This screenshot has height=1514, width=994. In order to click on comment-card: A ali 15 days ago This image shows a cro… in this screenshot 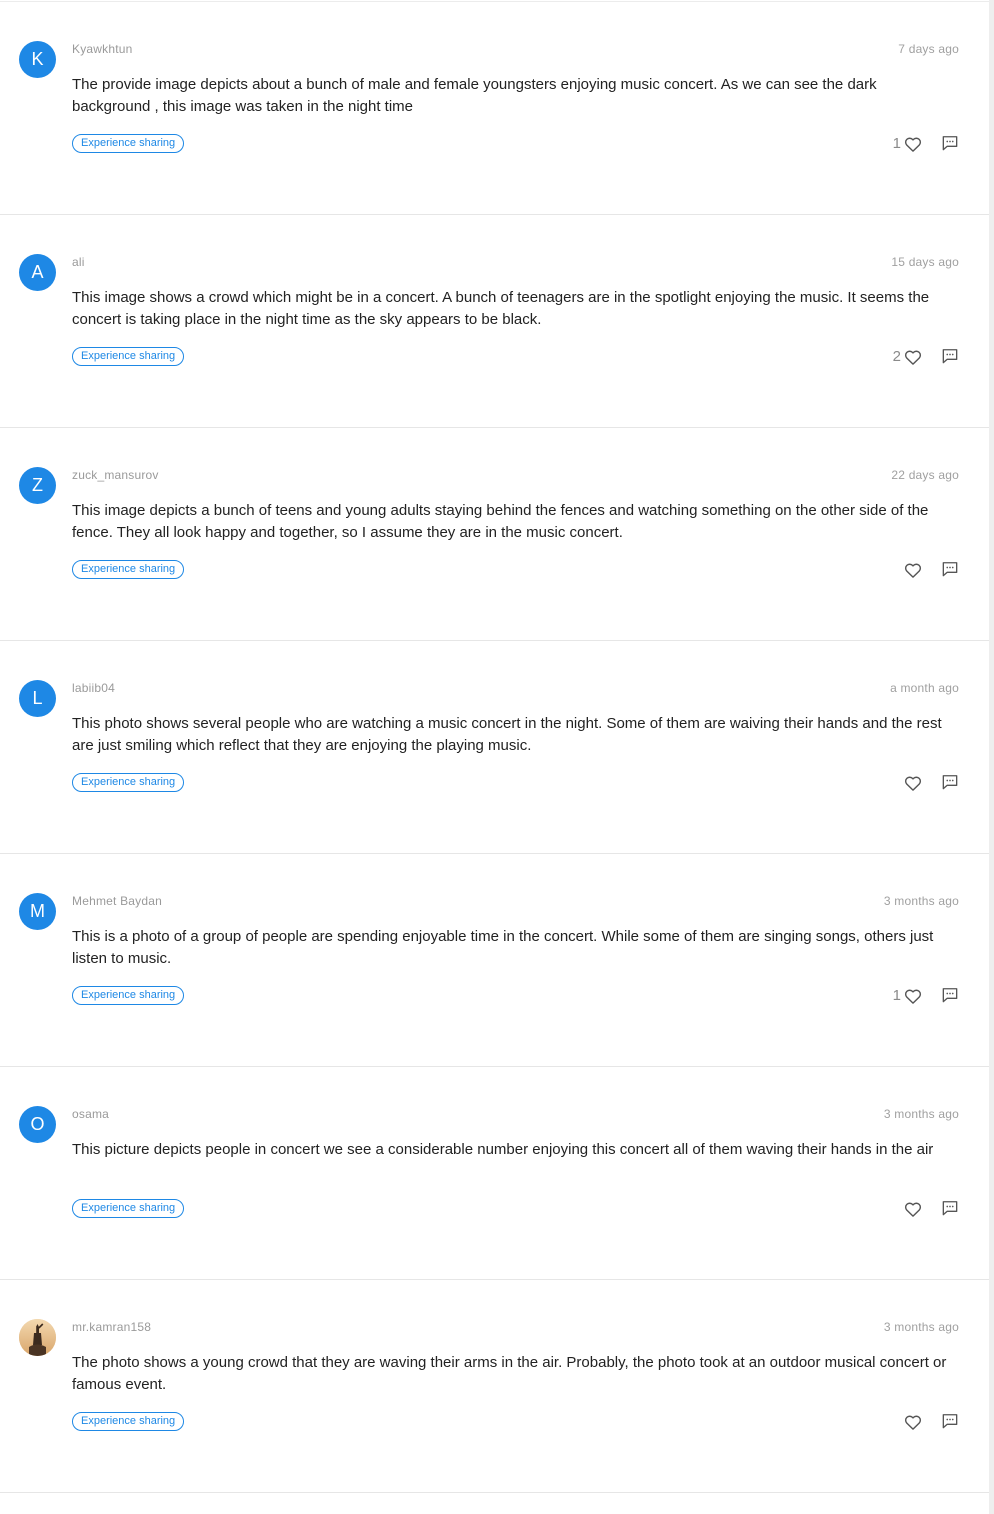, I will do `click(494, 321)`.